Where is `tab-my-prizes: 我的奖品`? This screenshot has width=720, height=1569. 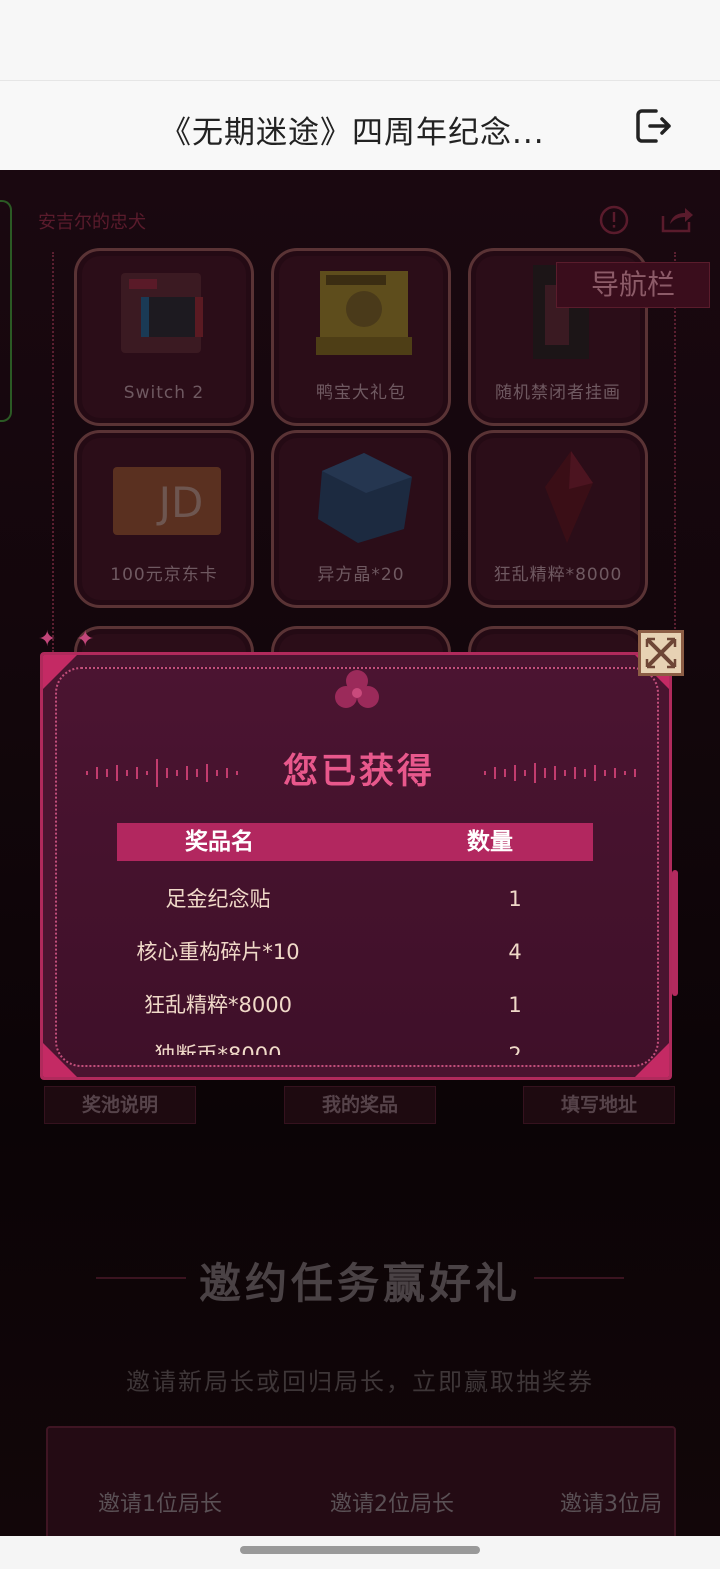 tab-my-prizes: 我的奖品 is located at coordinates (360, 1105).